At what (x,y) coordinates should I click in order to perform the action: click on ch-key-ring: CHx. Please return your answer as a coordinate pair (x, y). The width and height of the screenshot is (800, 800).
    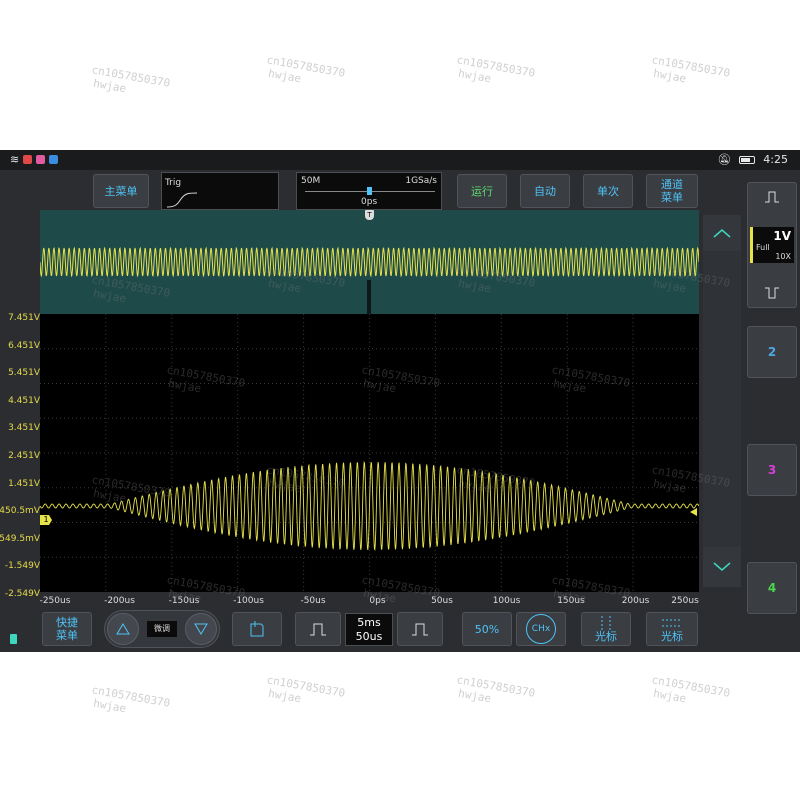
    Looking at the image, I should click on (541, 629).